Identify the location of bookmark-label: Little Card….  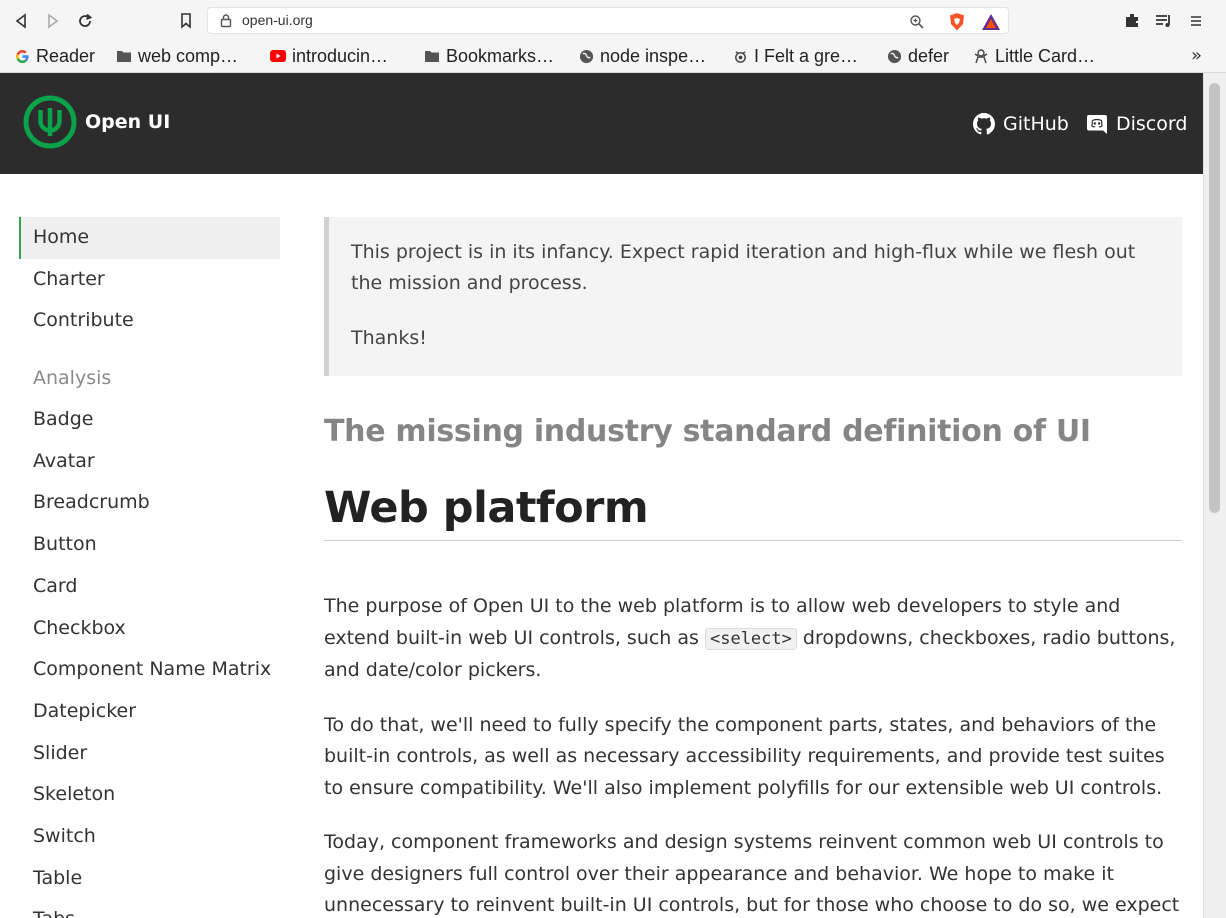
(1045, 55).